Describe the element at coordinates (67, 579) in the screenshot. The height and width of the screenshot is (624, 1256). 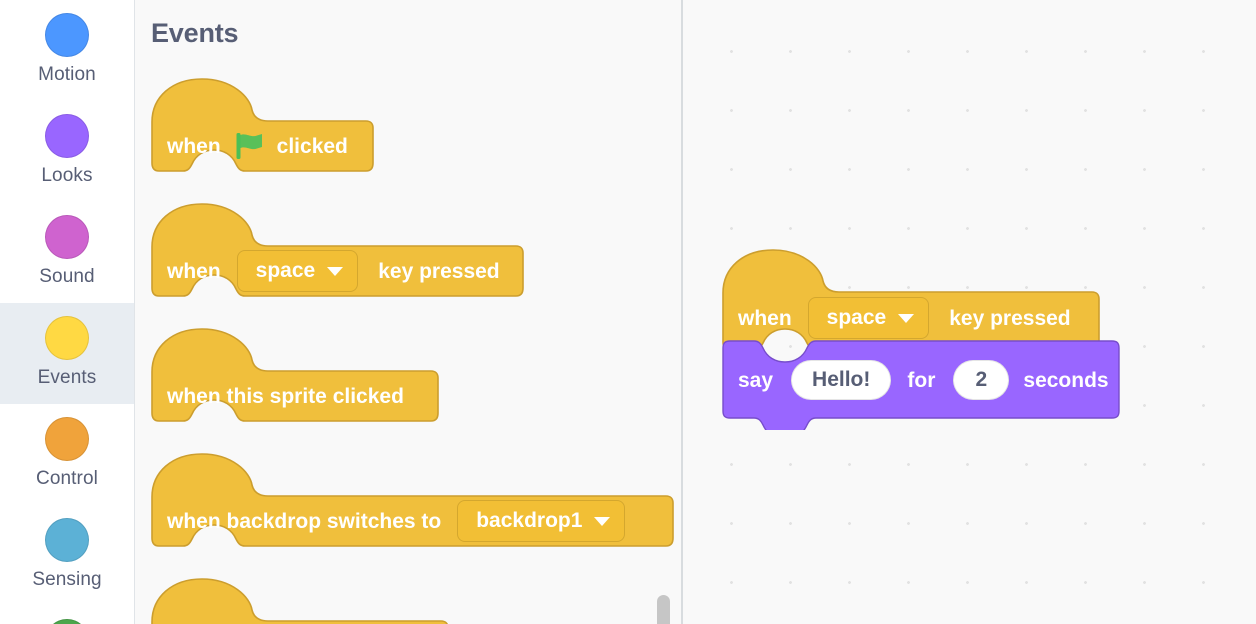
I see `sidebar-item-label: Sensing` at that location.